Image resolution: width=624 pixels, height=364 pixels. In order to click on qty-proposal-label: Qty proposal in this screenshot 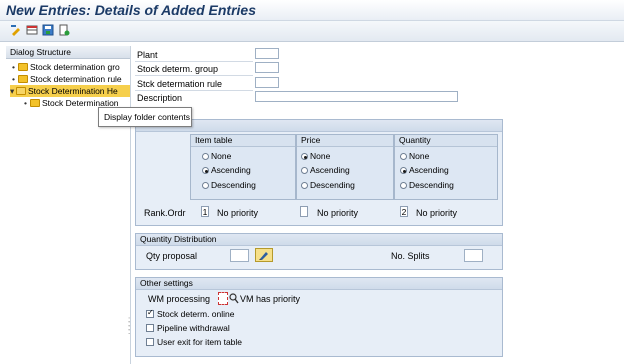, I will do `click(172, 256)`.